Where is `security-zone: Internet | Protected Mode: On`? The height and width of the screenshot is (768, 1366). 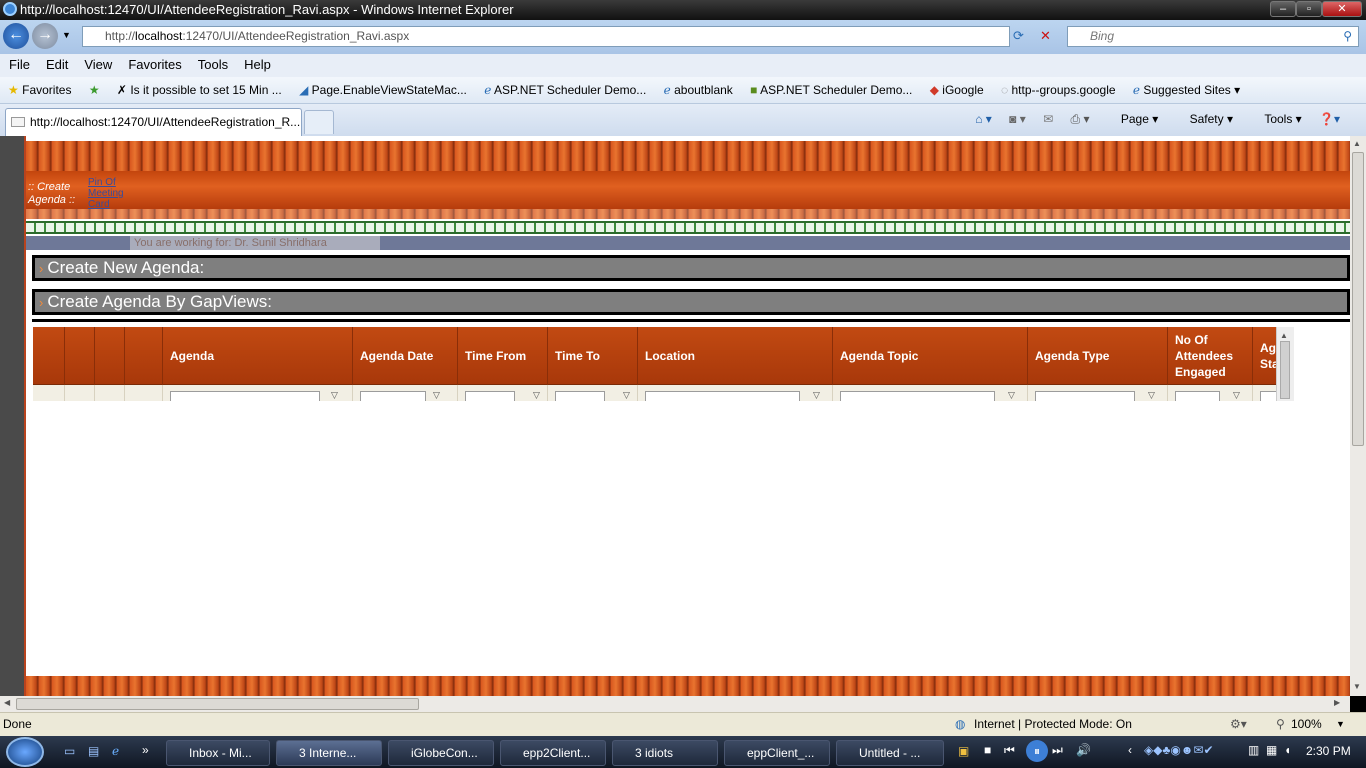
security-zone: Internet | Protected Mode: On is located at coordinates (1053, 724).